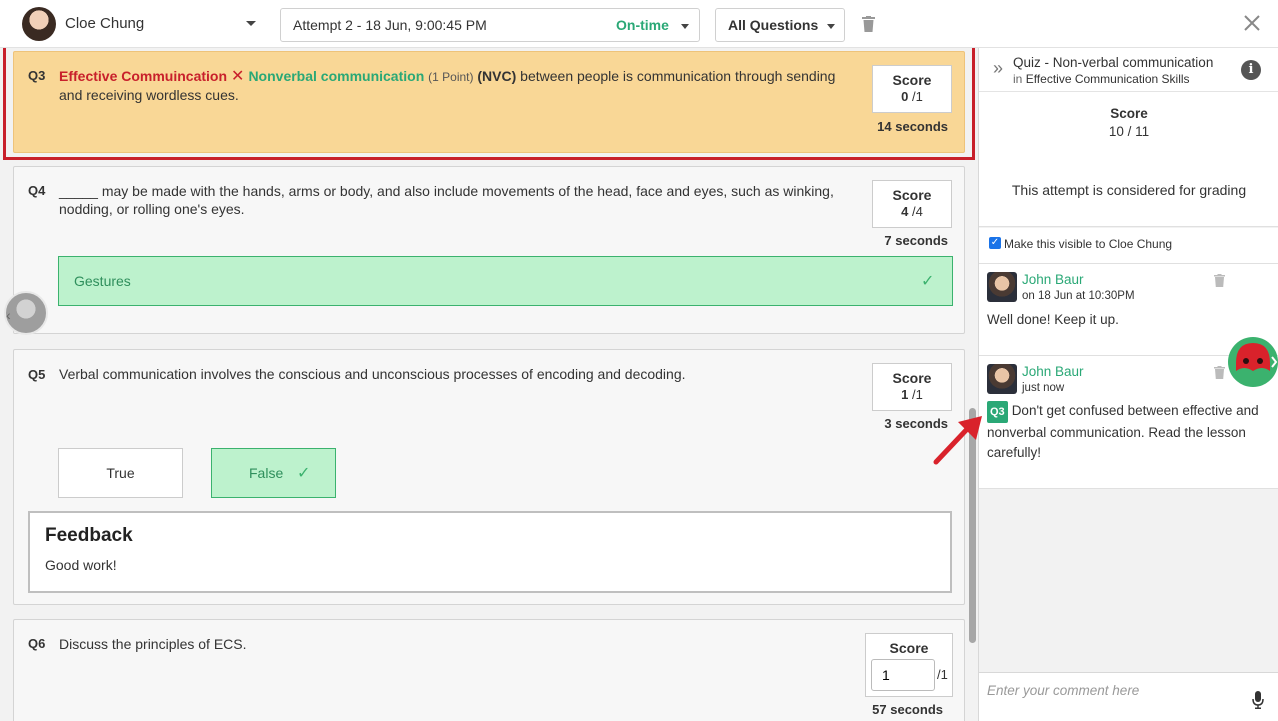 The width and height of the screenshot is (1278, 721). I want to click on comment-time: just now, so click(1043, 388).